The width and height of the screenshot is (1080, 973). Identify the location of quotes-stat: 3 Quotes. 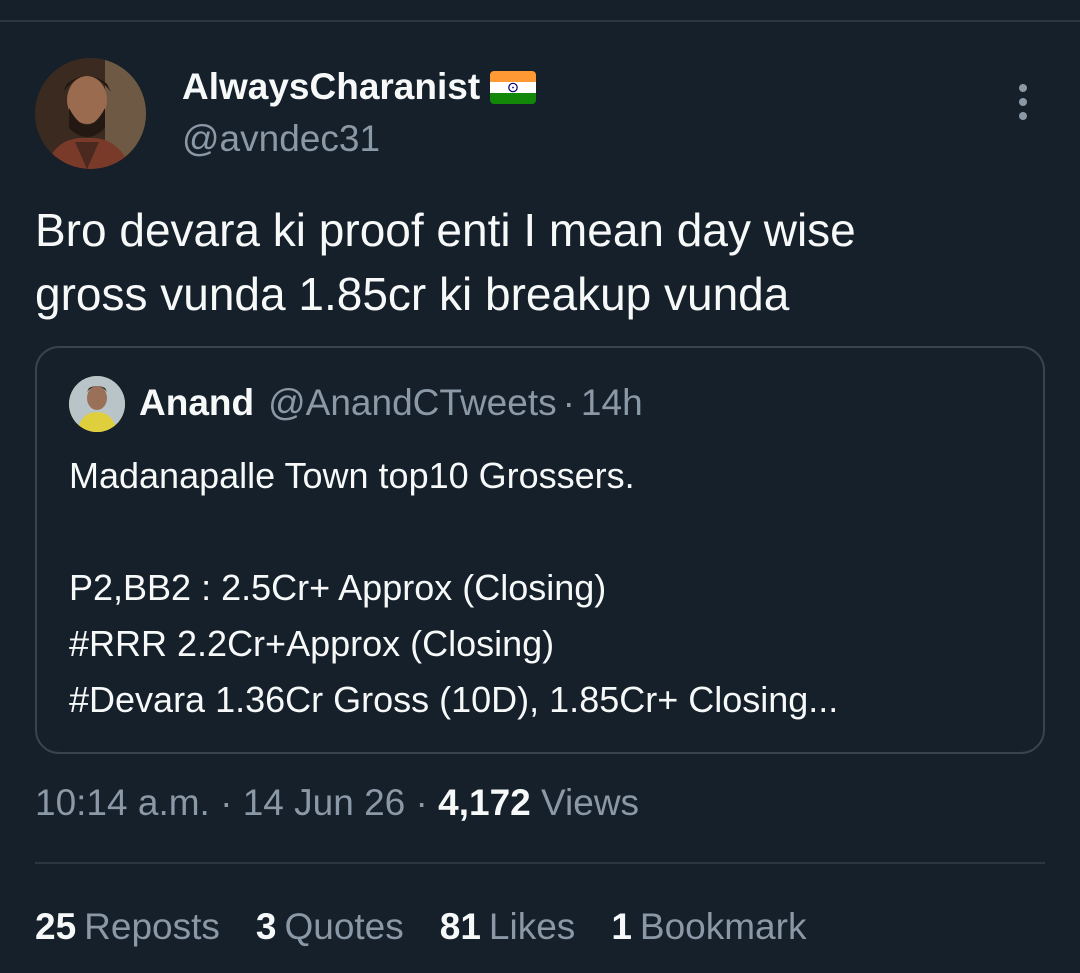
(330, 927).